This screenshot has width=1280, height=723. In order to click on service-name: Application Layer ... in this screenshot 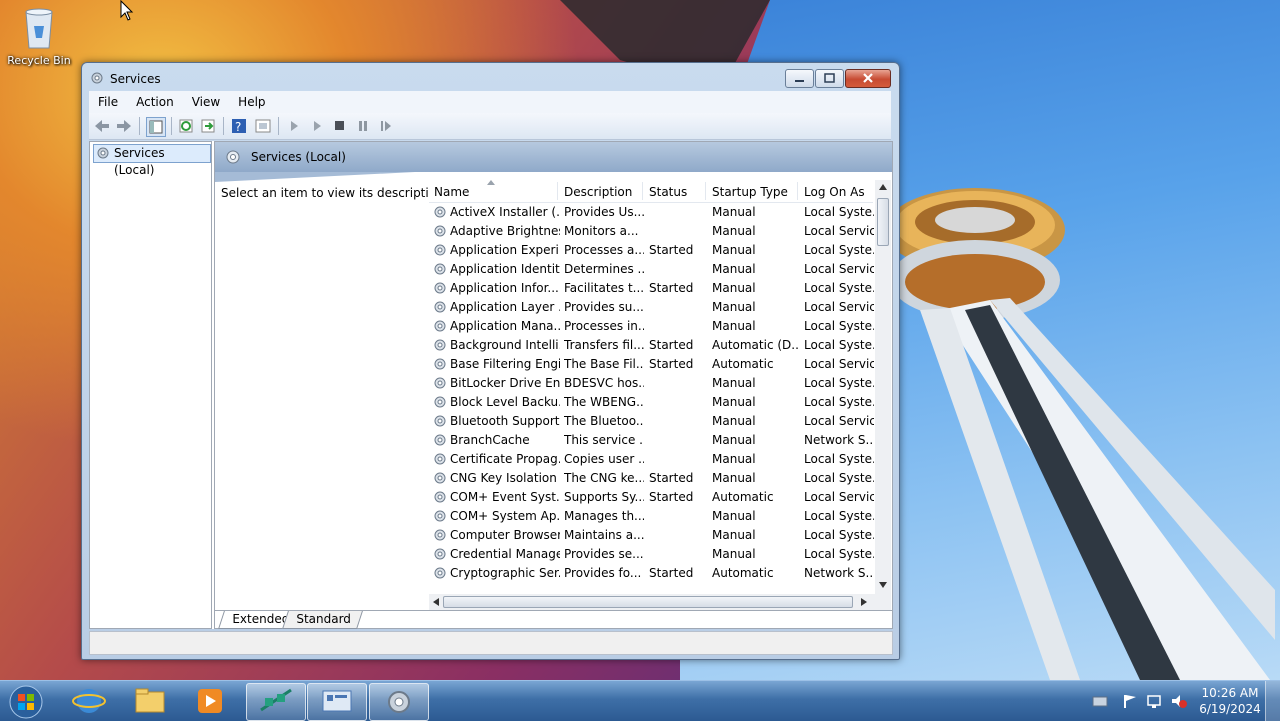, I will do `click(505, 307)`.